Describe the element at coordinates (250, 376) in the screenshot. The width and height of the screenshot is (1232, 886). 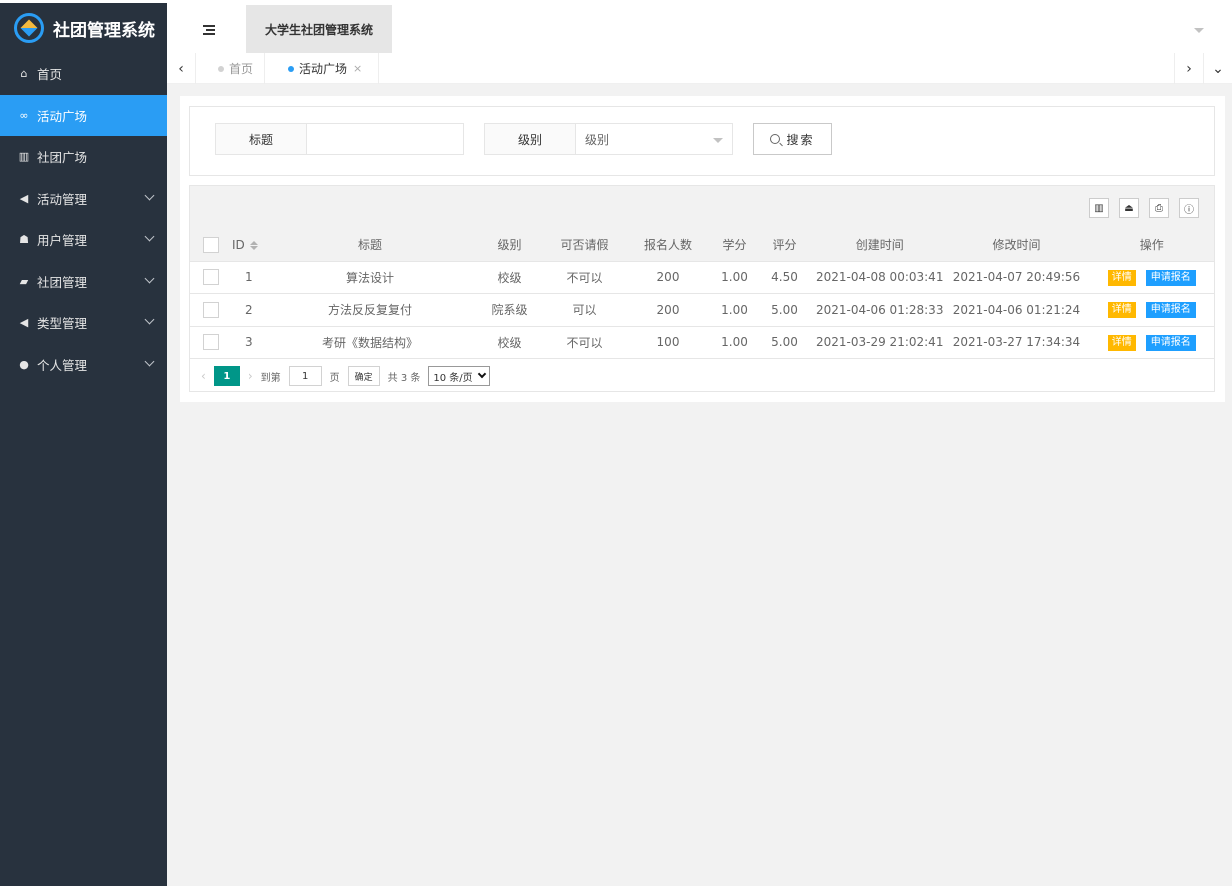
I see `next-page-icon: ›` at that location.